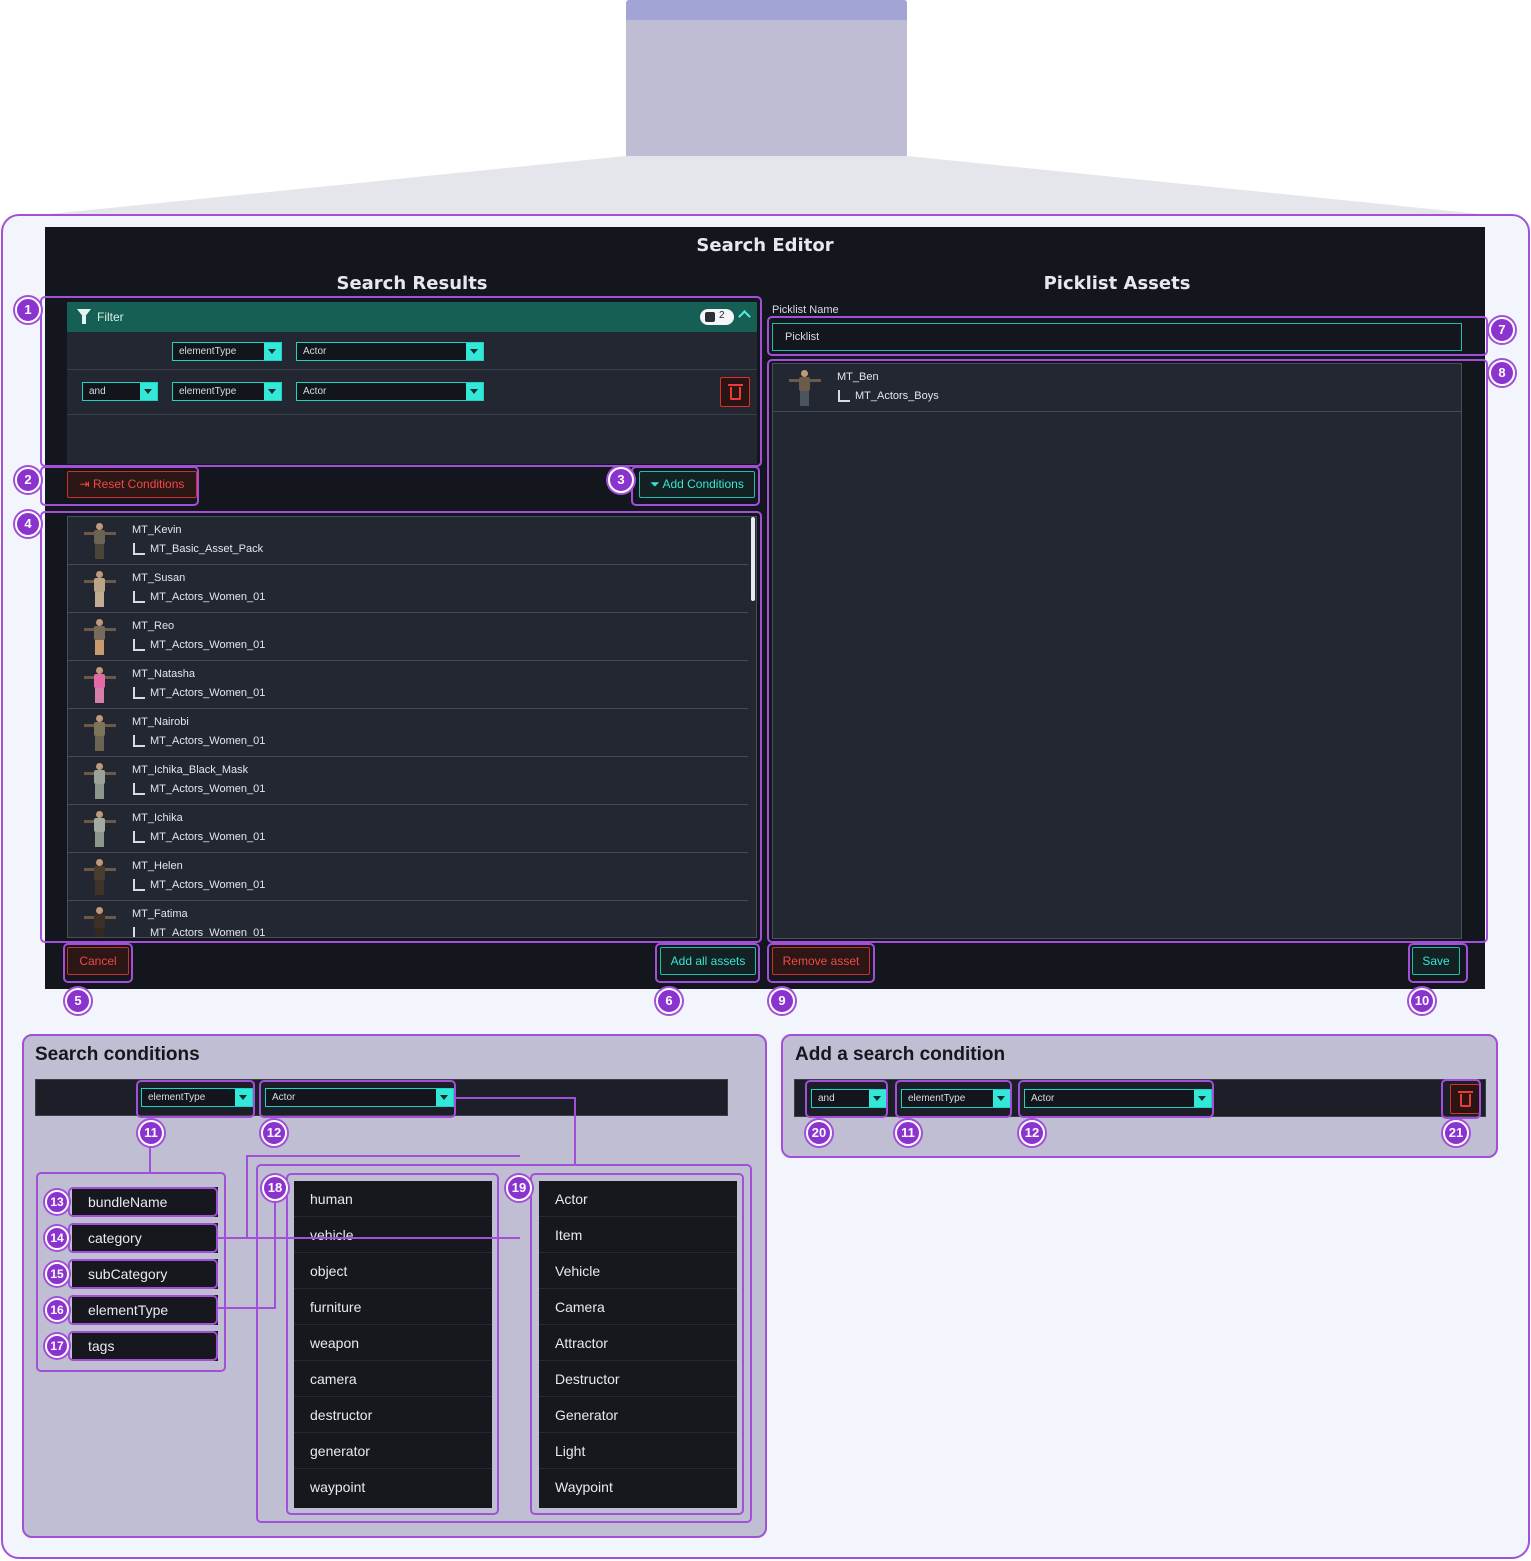 The height and width of the screenshot is (1561, 1531). I want to click on callout-badge: 1, so click(28, 310).